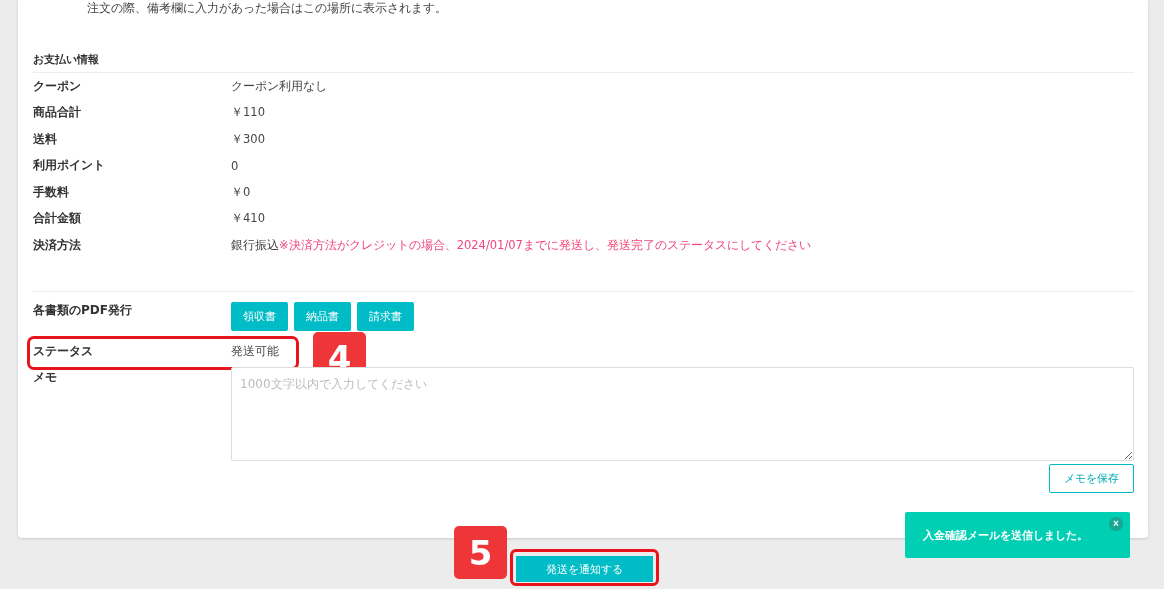  I want to click on field-label: ステータス, so click(63, 351).